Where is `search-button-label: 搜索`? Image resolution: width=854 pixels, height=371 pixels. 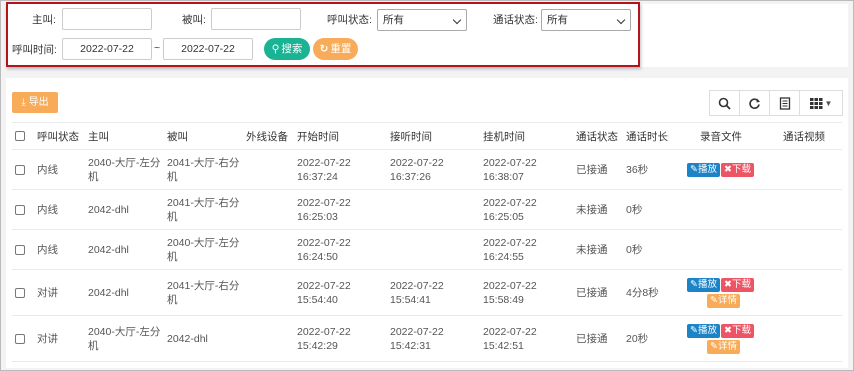
search-button-label: 搜索 is located at coordinates (292, 49).